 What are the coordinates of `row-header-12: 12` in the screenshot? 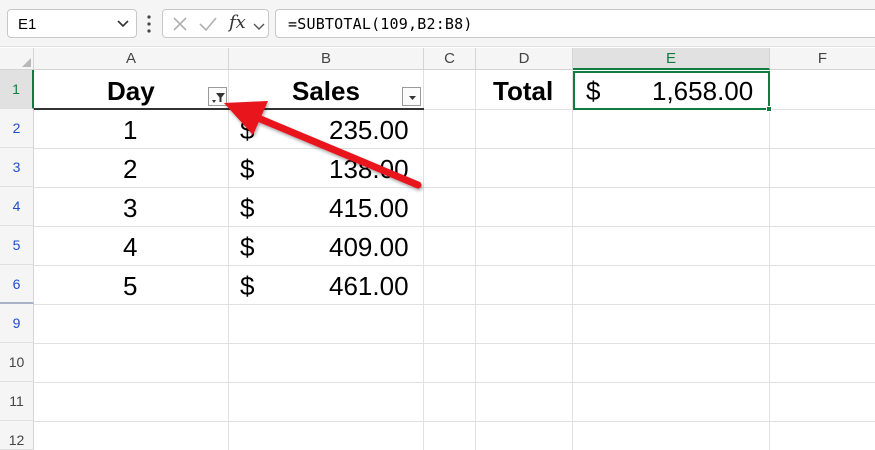 It's located at (17, 435).